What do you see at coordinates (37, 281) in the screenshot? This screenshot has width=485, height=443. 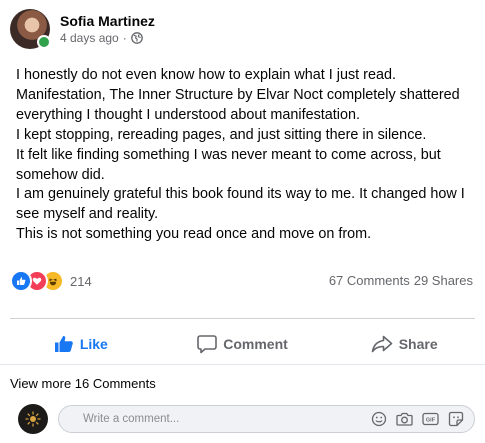 I see `reaction-icons` at bounding box center [37, 281].